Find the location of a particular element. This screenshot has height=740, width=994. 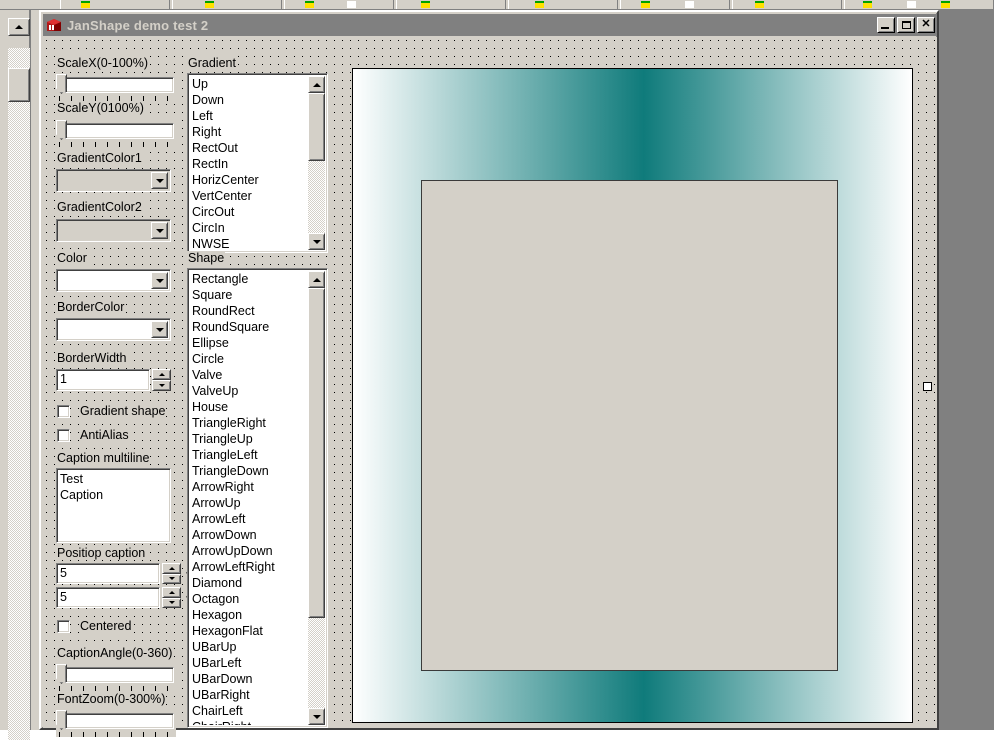

list-item: ValveUp is located at coordinates (249, 391).